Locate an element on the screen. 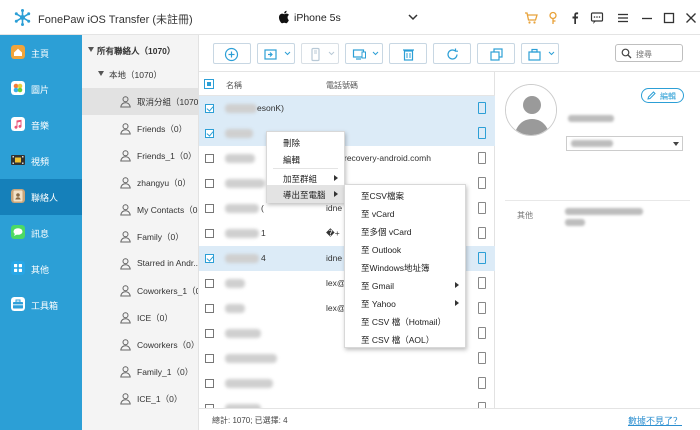 This screenshot has width=700, height=430. close-icon is located at coordinates (691, 18).